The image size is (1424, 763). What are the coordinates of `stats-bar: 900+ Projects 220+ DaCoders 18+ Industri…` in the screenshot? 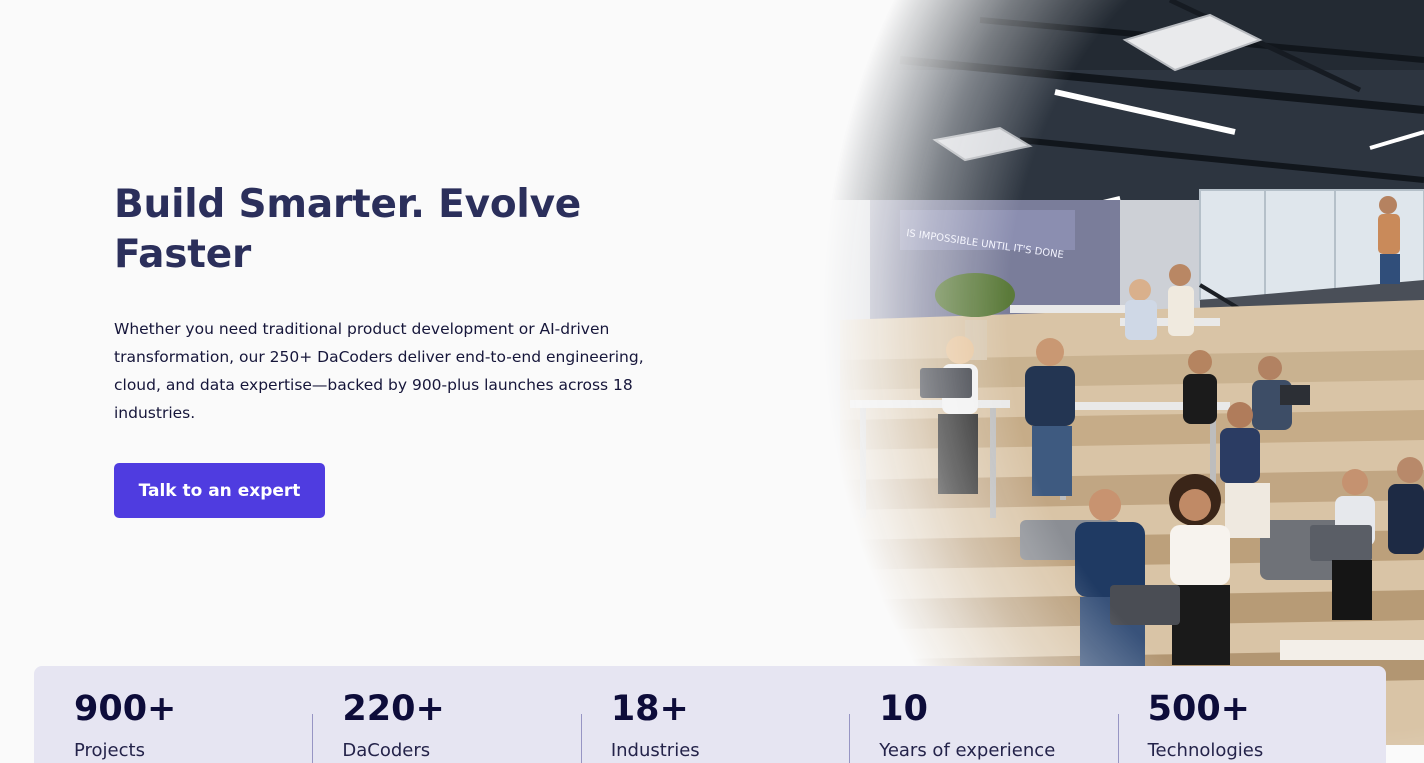 It's located at (710, 714).